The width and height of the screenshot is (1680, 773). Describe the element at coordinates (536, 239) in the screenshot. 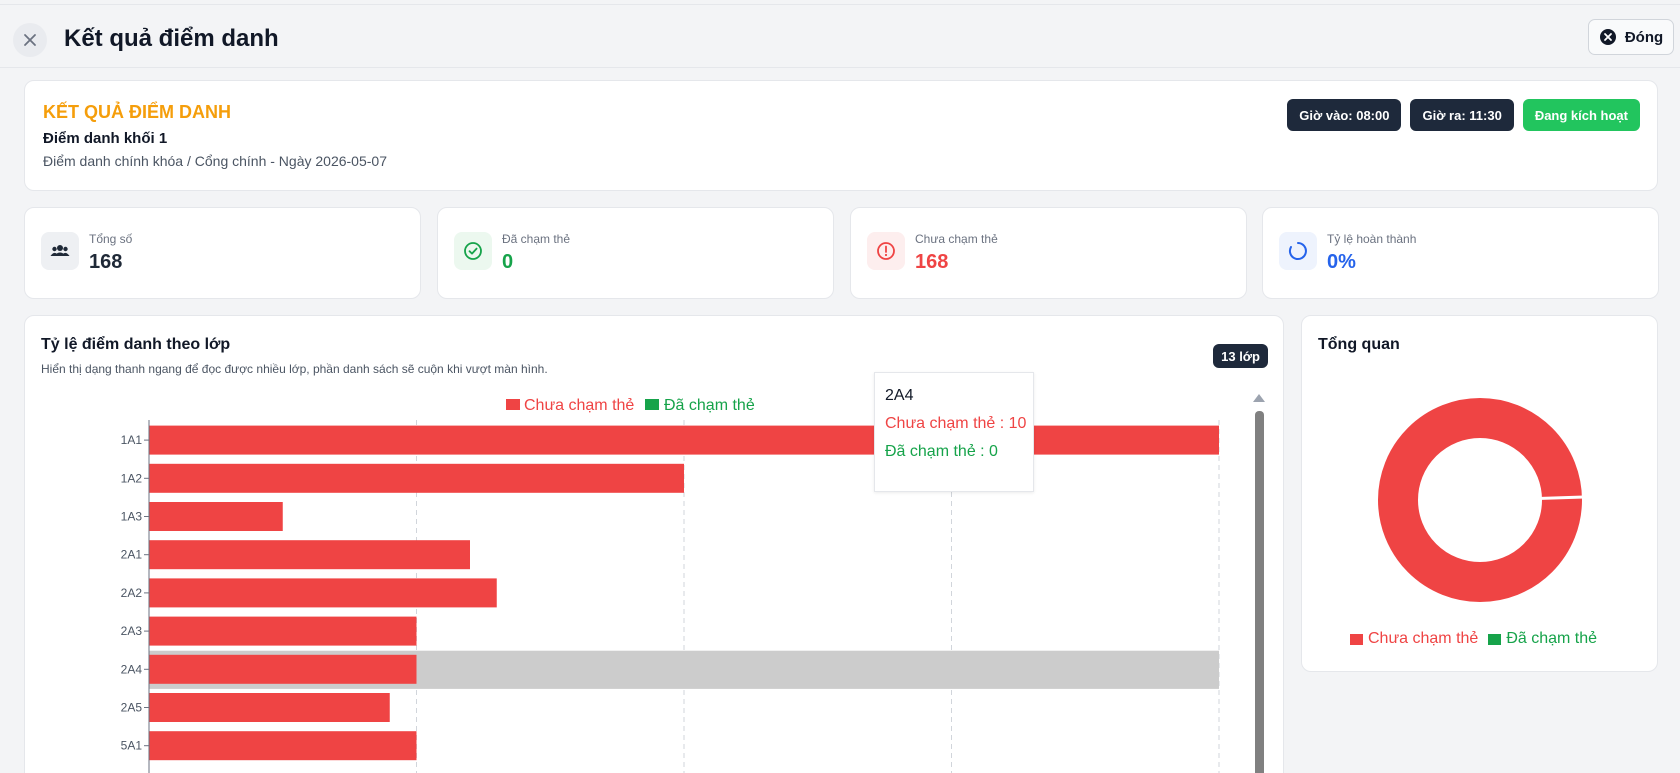

I see `stat-label: Đã chạm thẻ` at that location.